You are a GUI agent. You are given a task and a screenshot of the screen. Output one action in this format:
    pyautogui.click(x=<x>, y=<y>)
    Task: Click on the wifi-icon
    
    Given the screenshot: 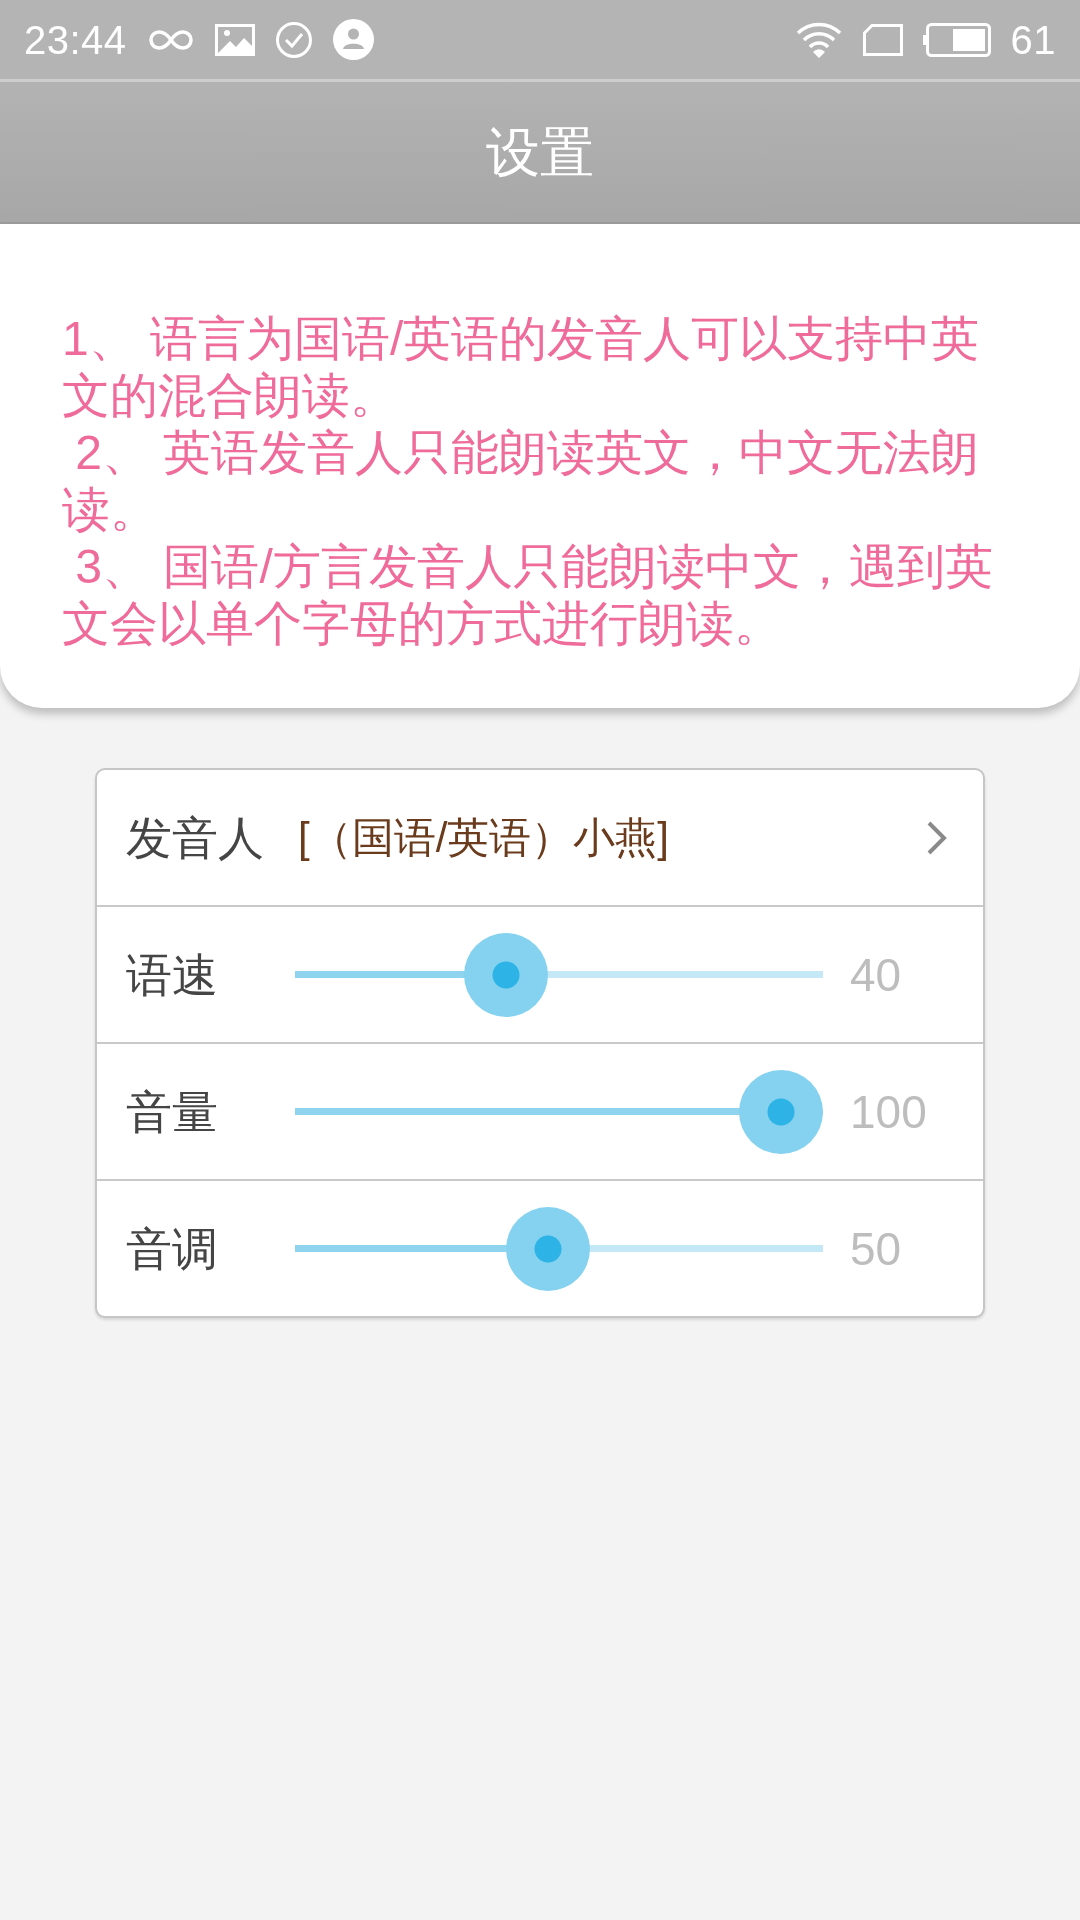 What is the action you would take?
    pyautogui.click(x=818, y=39)
    